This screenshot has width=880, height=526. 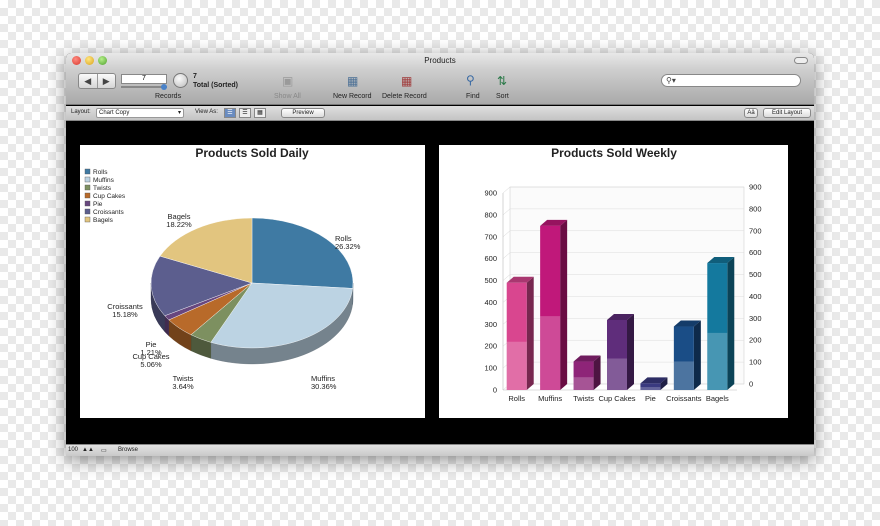 What do you see at coordinates (684, 398) in the screenshot?
I see `x-tick-croissants: Croissants` at bounding box center [684, 398].